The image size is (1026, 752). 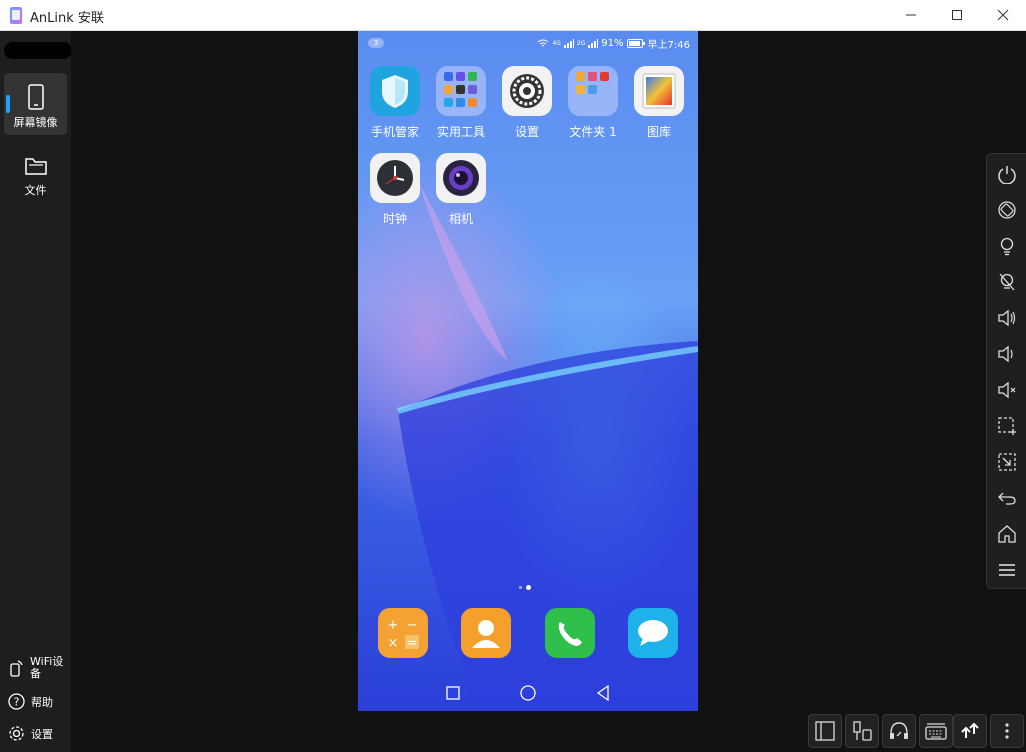 I want to click on wifi-icon, so click(x=543, y=43).